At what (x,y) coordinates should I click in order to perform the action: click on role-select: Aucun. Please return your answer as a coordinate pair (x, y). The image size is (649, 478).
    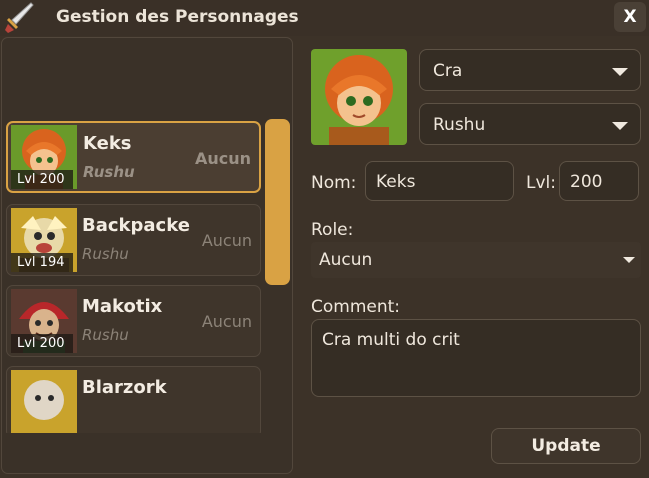
    Looking at the image, I should click on (476, 260).